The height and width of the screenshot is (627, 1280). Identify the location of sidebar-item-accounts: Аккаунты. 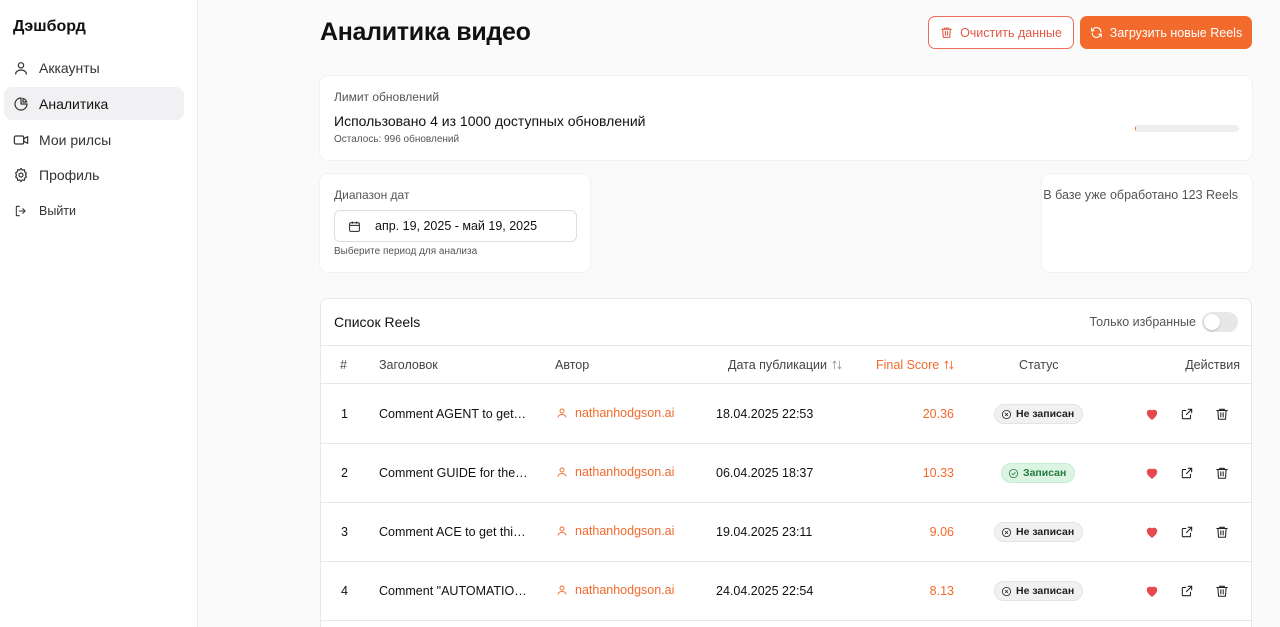
(94, 67).